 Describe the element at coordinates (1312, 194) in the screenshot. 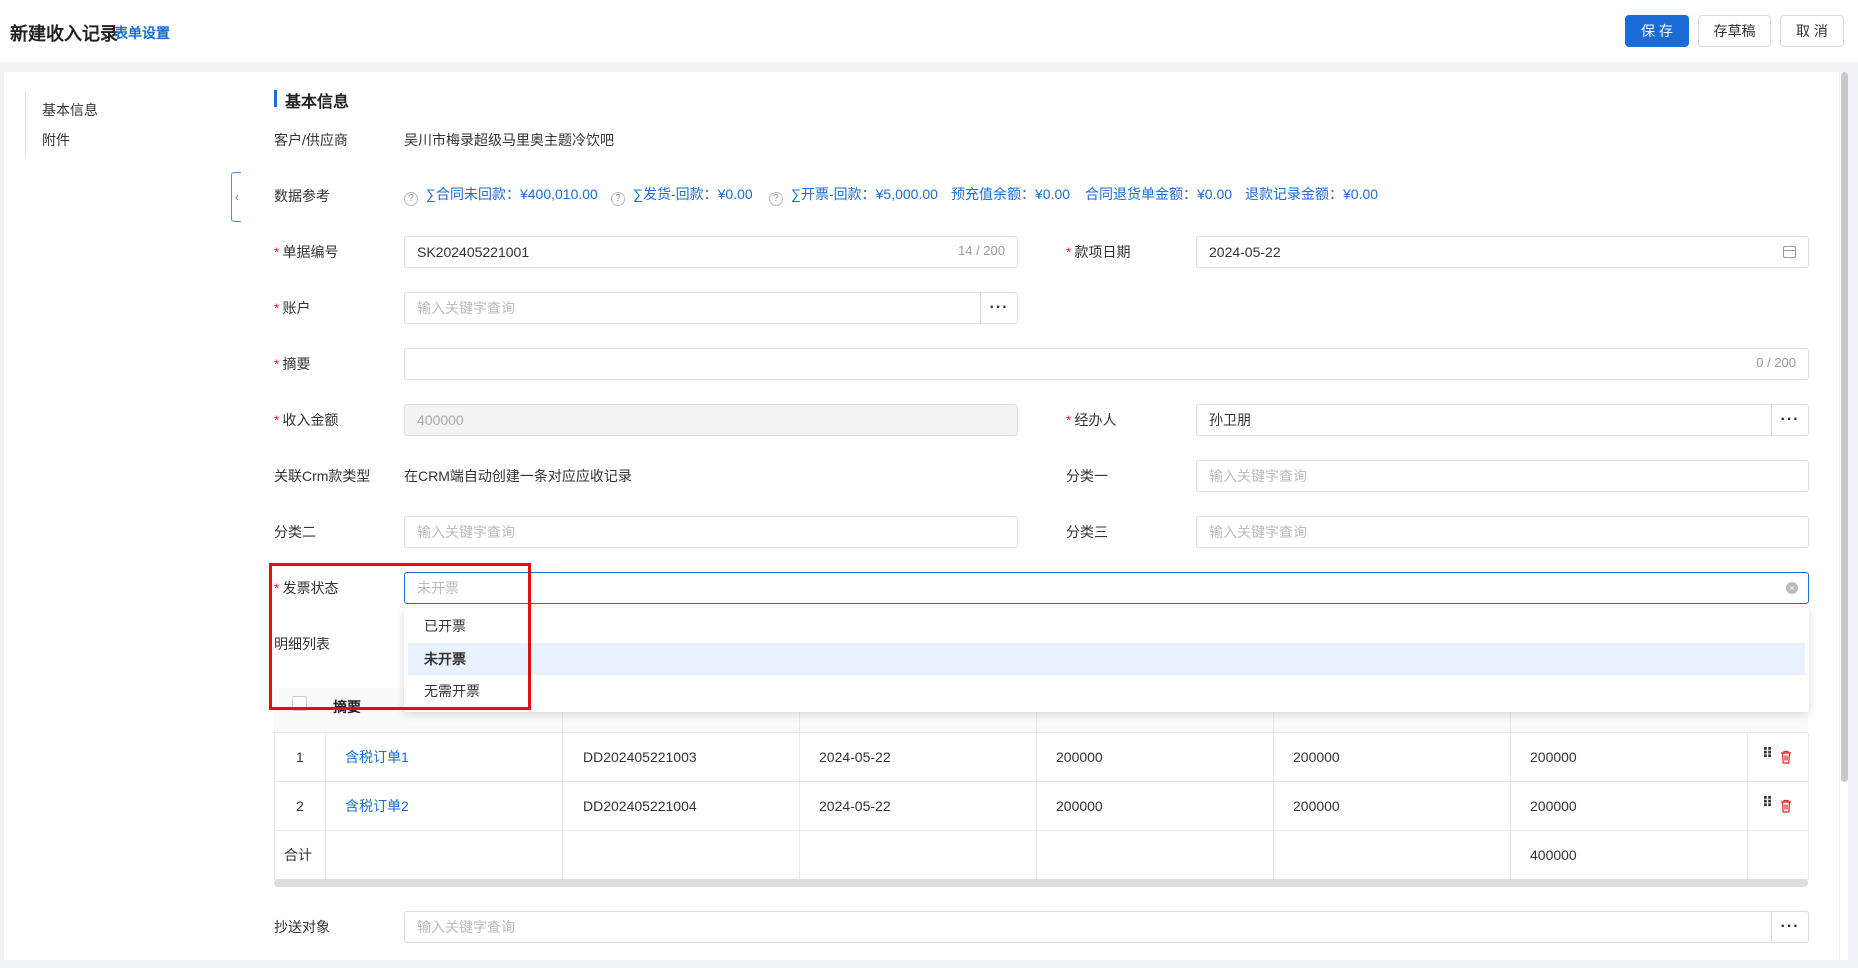

I see `ref-refund-amount: 退款记录金额：¥0.00` at that location.